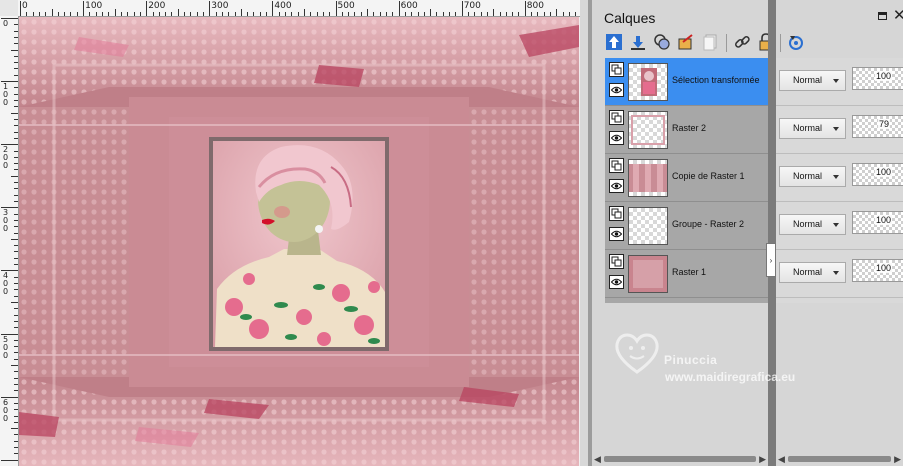 The width and height of the screenshot is (903, 466). I want to click on canvas-vertical-scrollbar, so click(584, 233).